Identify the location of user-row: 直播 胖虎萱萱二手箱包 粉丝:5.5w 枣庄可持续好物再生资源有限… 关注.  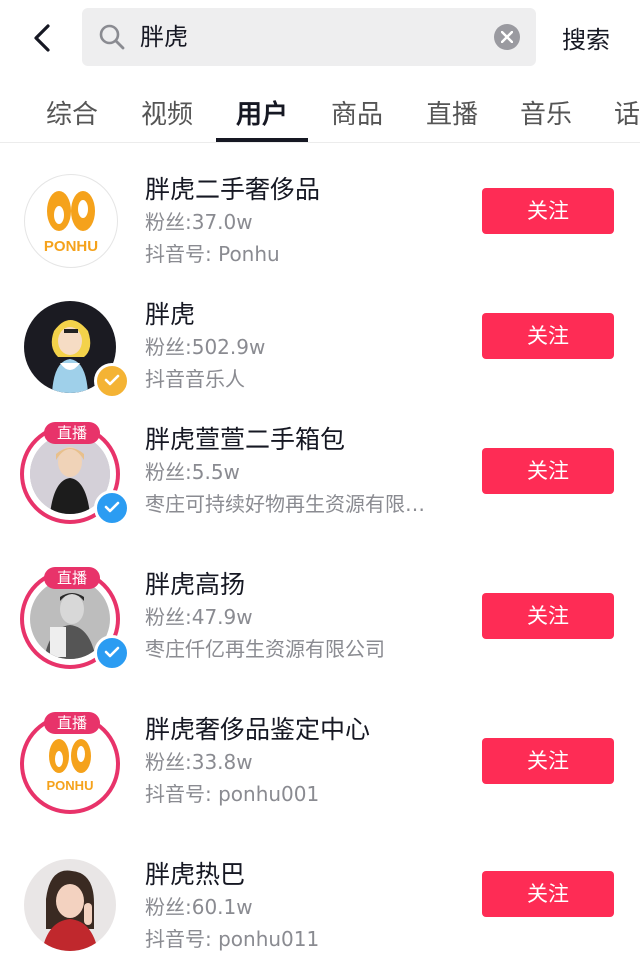
(320, 477).